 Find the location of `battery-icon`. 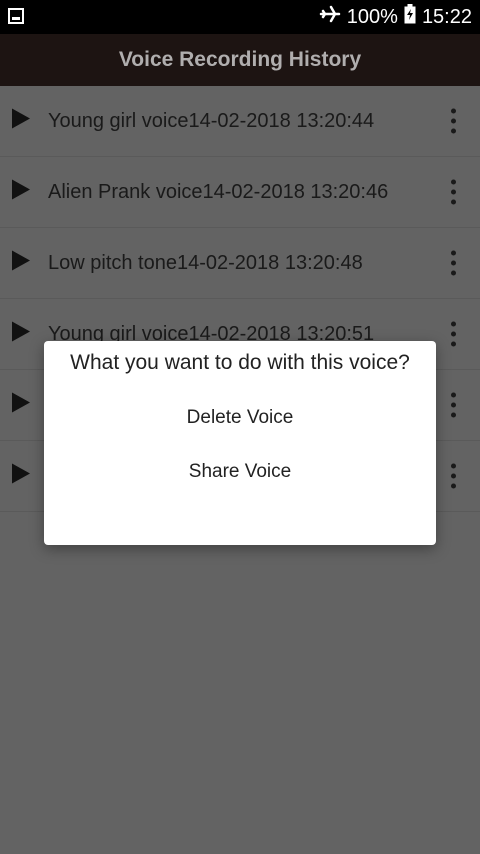

battery-icon is located at coordinates (410, 17).